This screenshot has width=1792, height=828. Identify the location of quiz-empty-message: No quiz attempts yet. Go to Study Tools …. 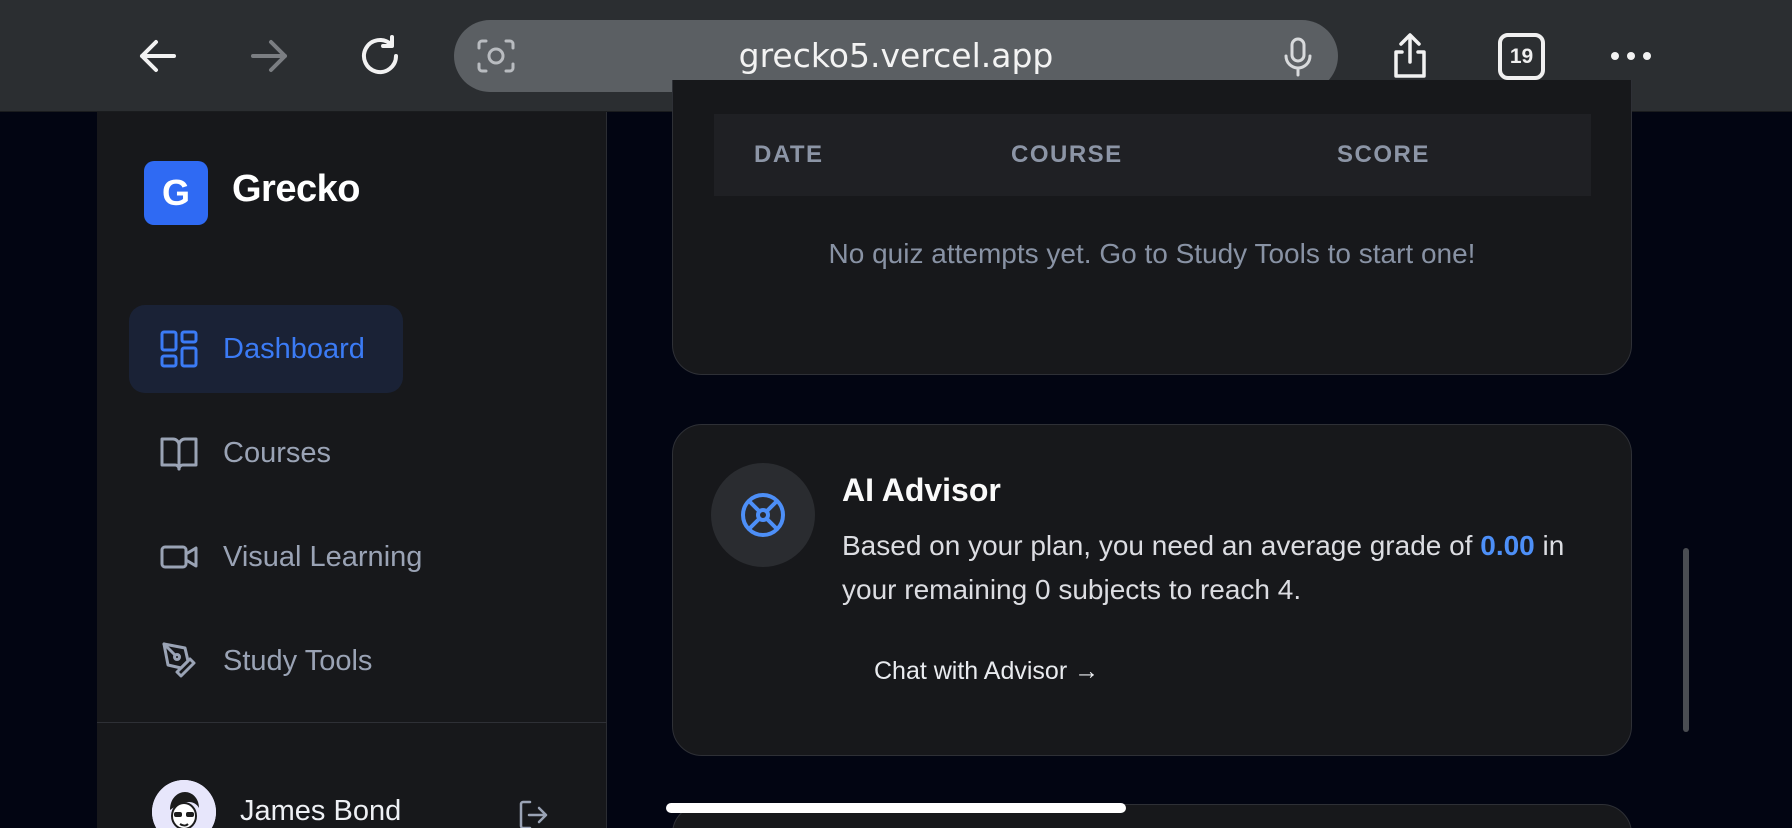
(1152, 253).